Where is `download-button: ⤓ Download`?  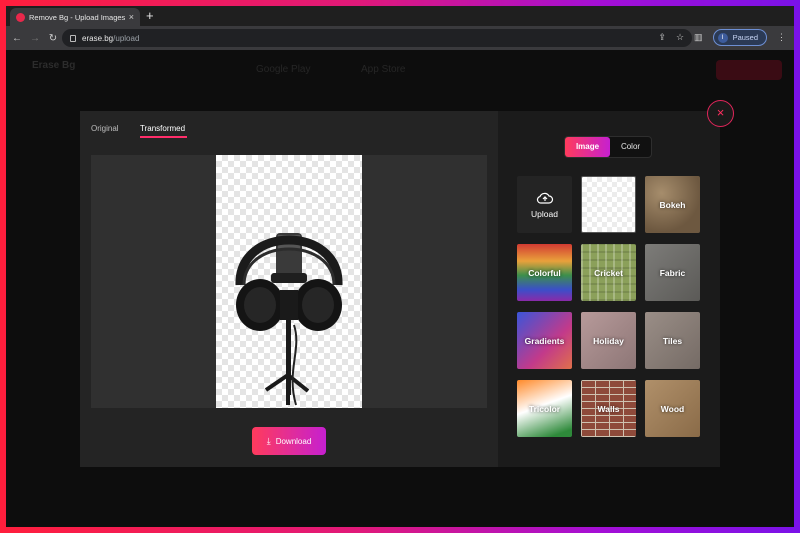 download-button: ⤓ Download is located at coordinates (289, 441).